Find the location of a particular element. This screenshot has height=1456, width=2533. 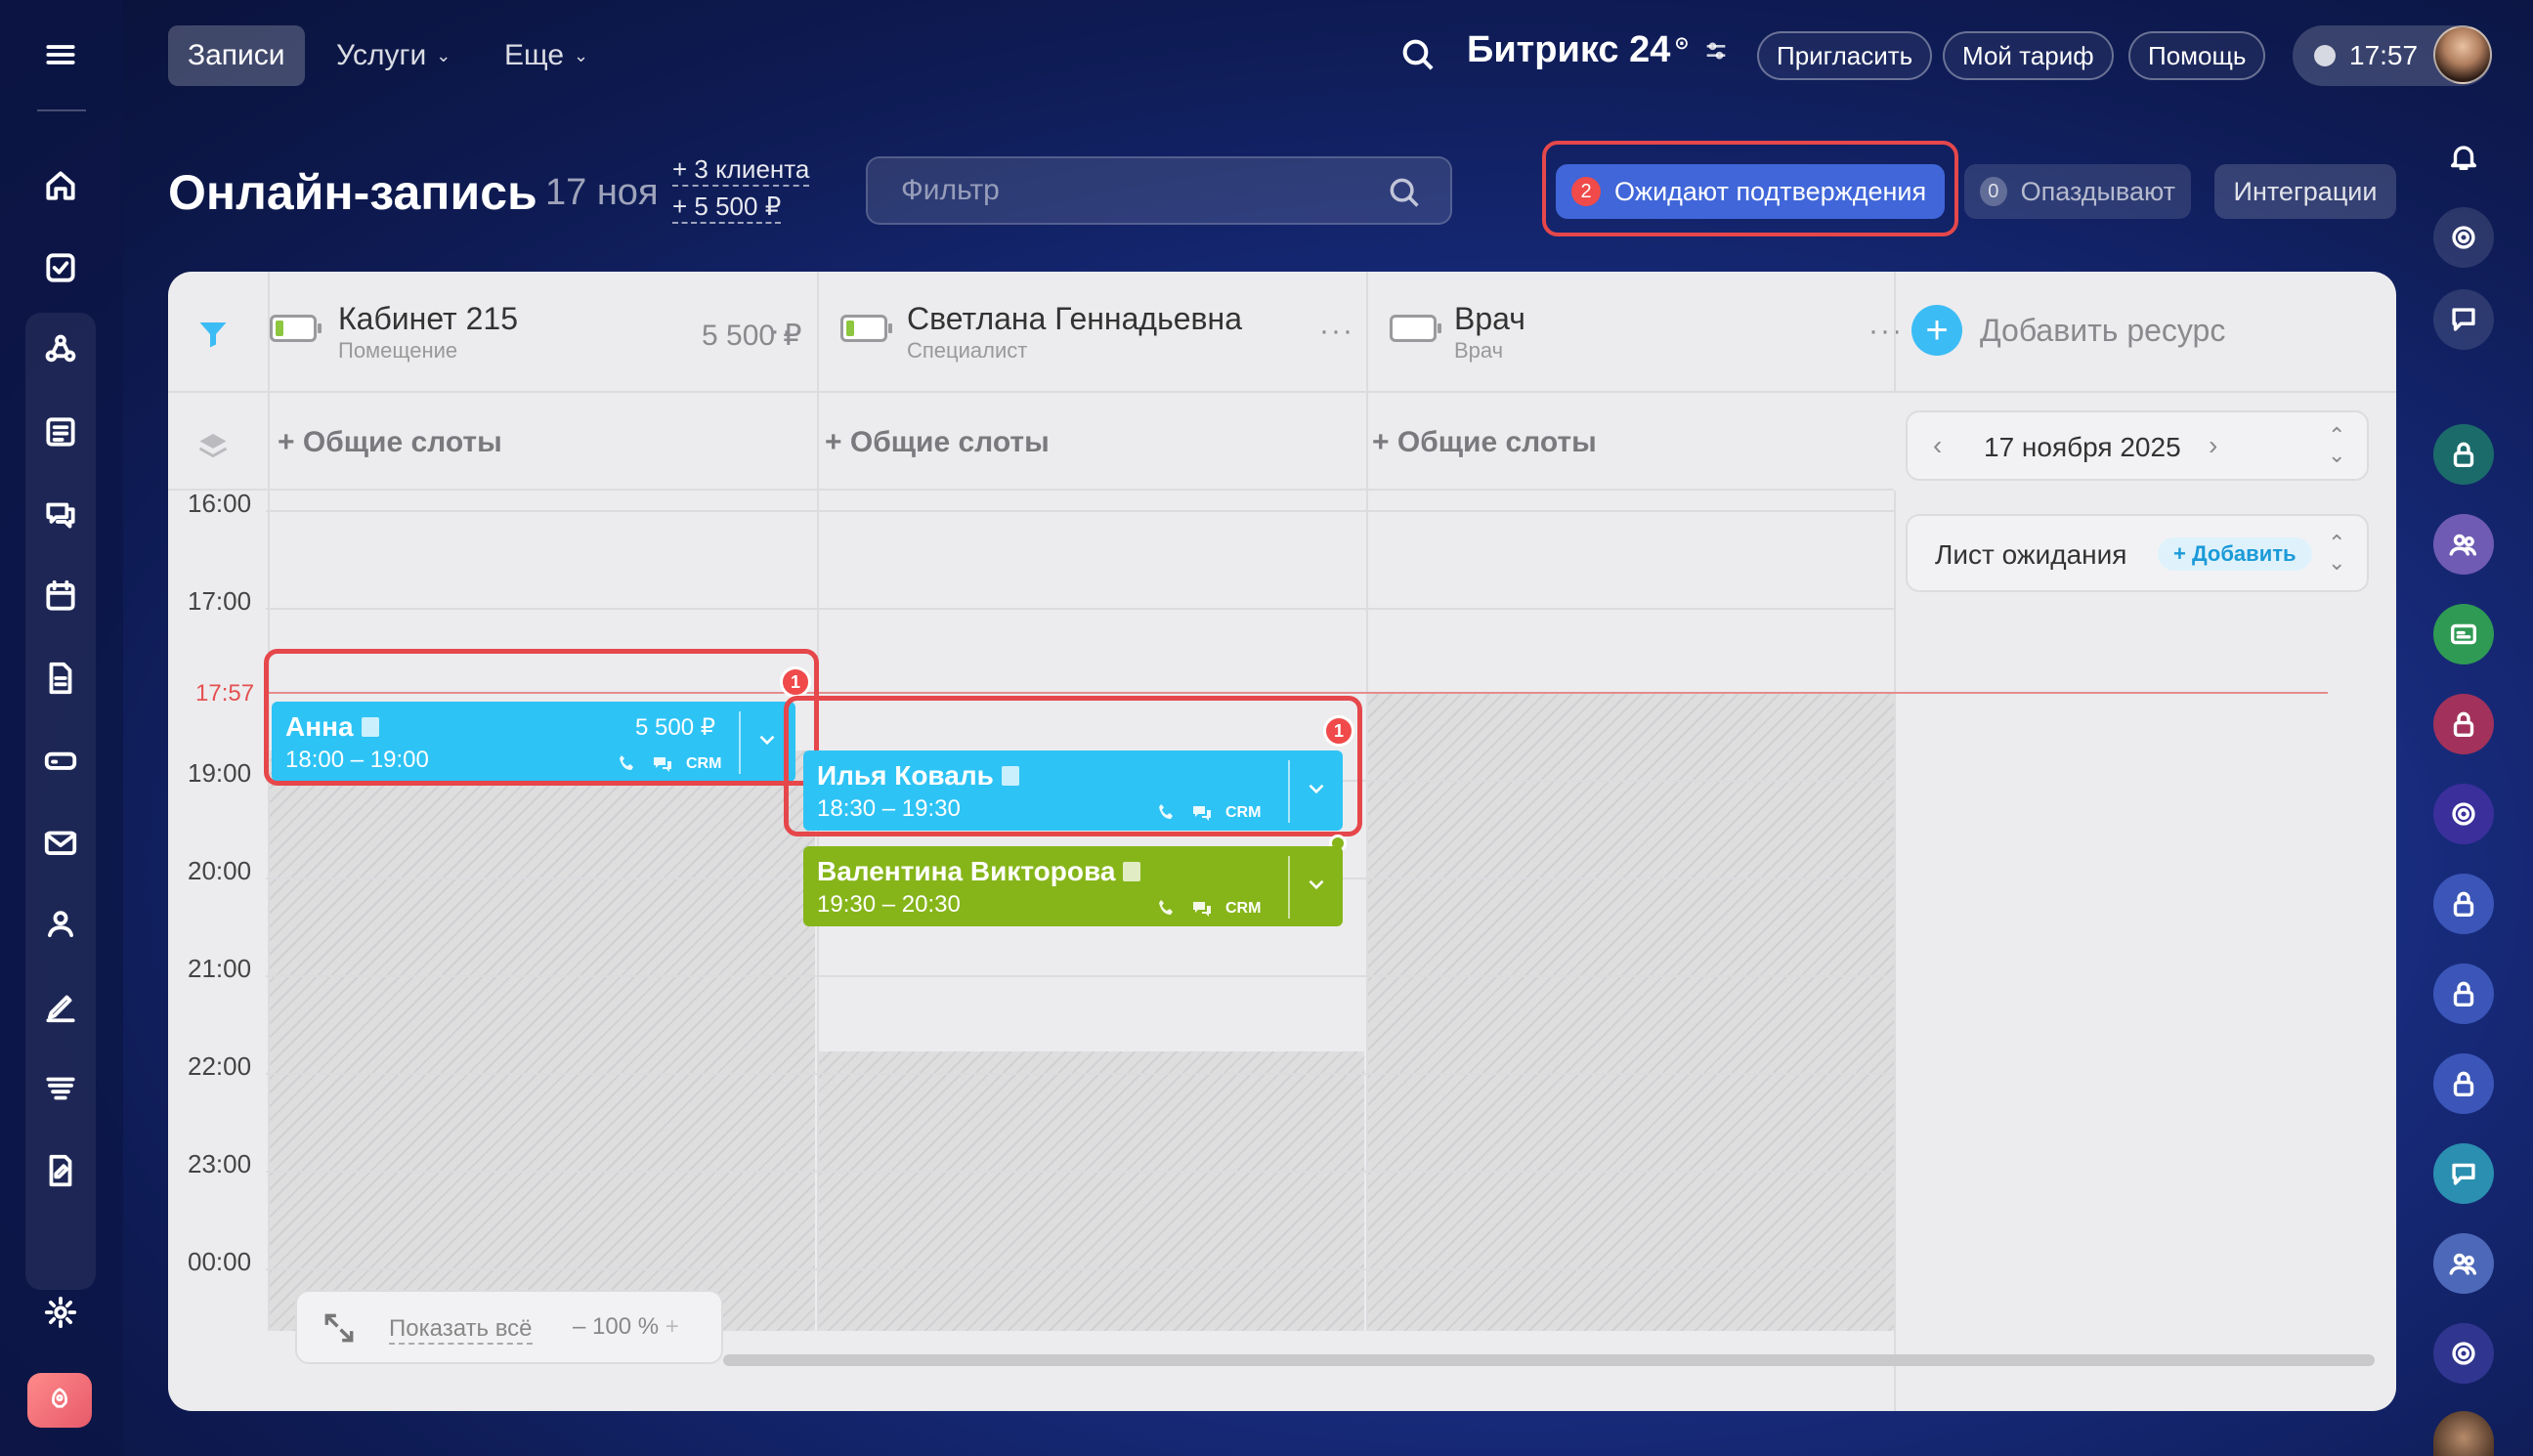

clock-icon is located at coordinates (2325, 55).